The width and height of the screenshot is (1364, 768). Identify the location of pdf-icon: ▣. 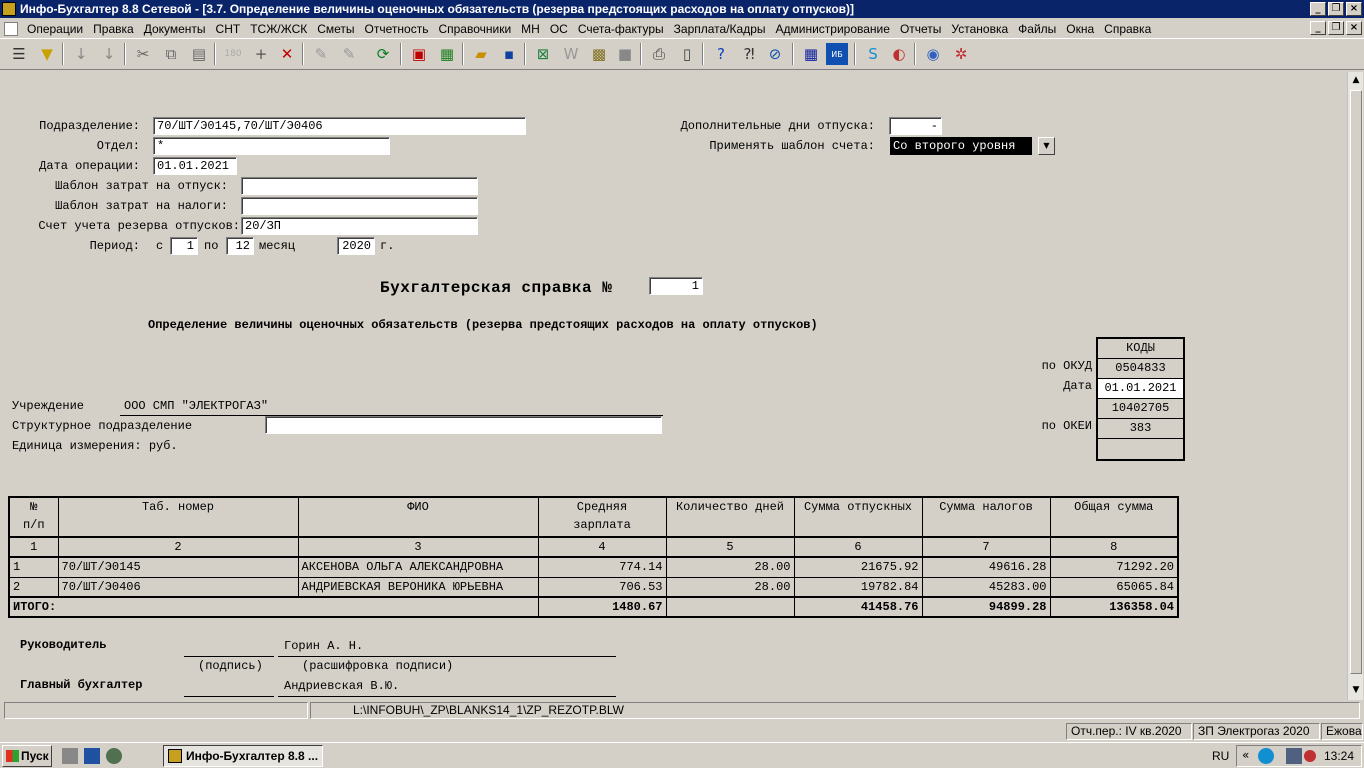
(419, 54).